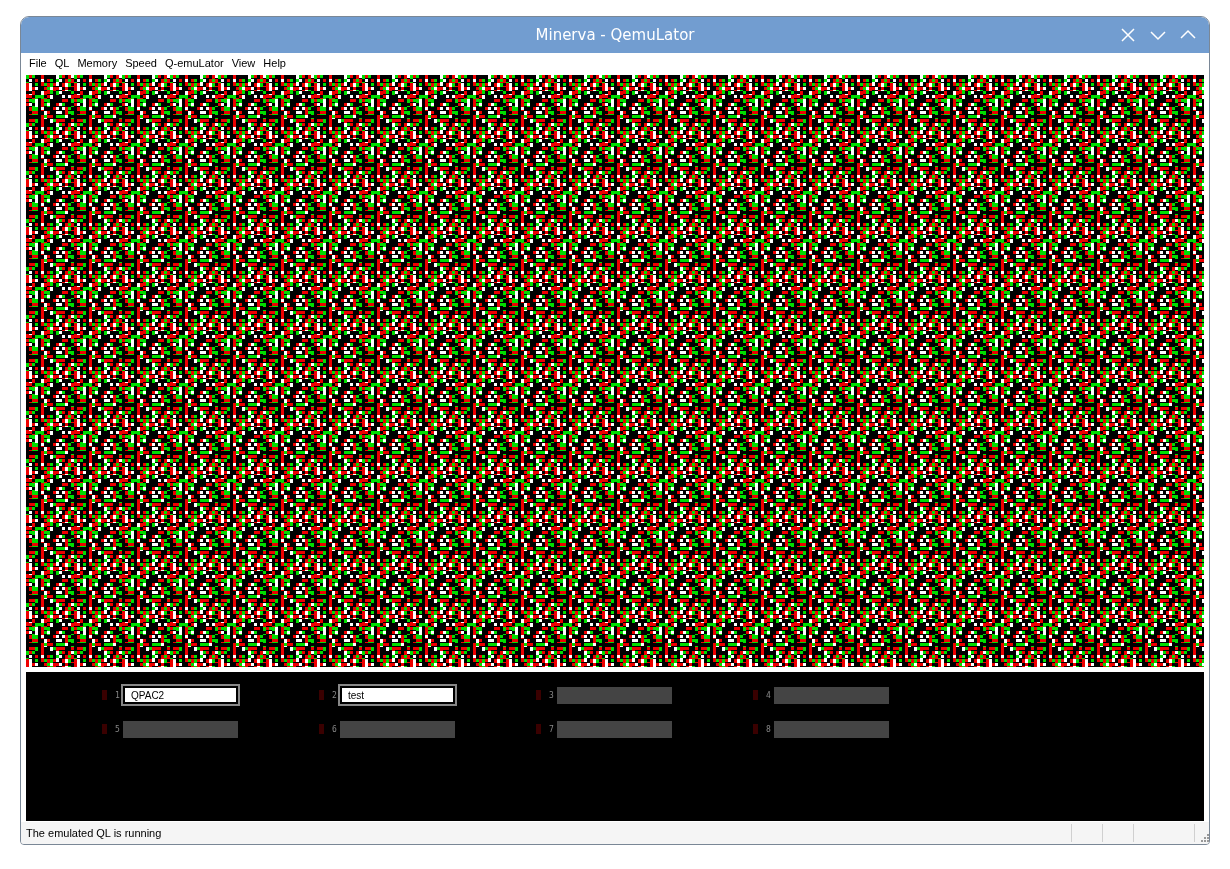 The height and width of the screenshot is (869, 1230). What do you see at coordinates (335, 695) in the screenshot?
I see `drive-number: 2` at bounding box center [335, 695].